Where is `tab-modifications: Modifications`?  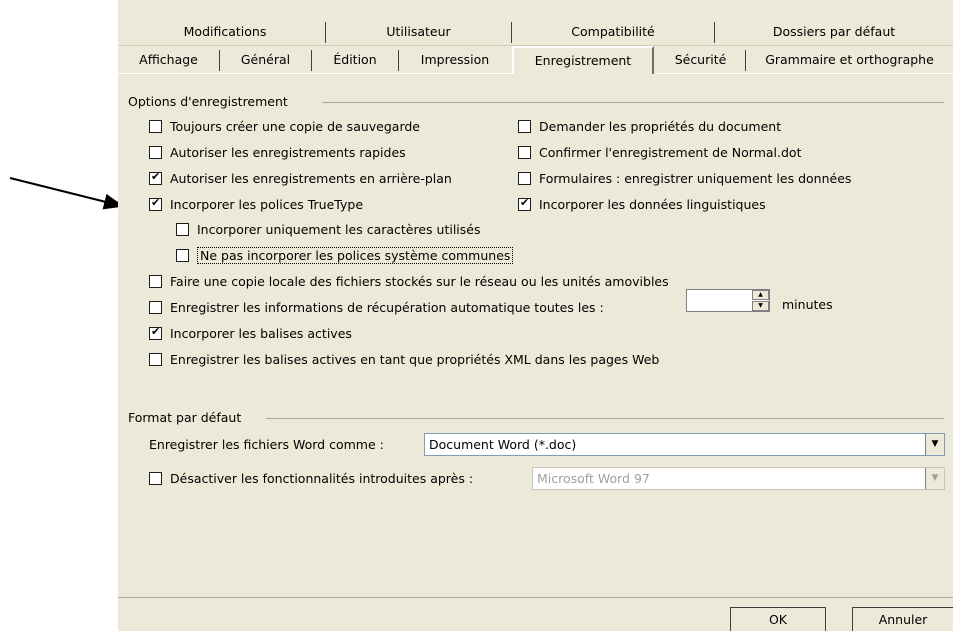
tab-modifications: Modifications is located at coordinates (225, 32).